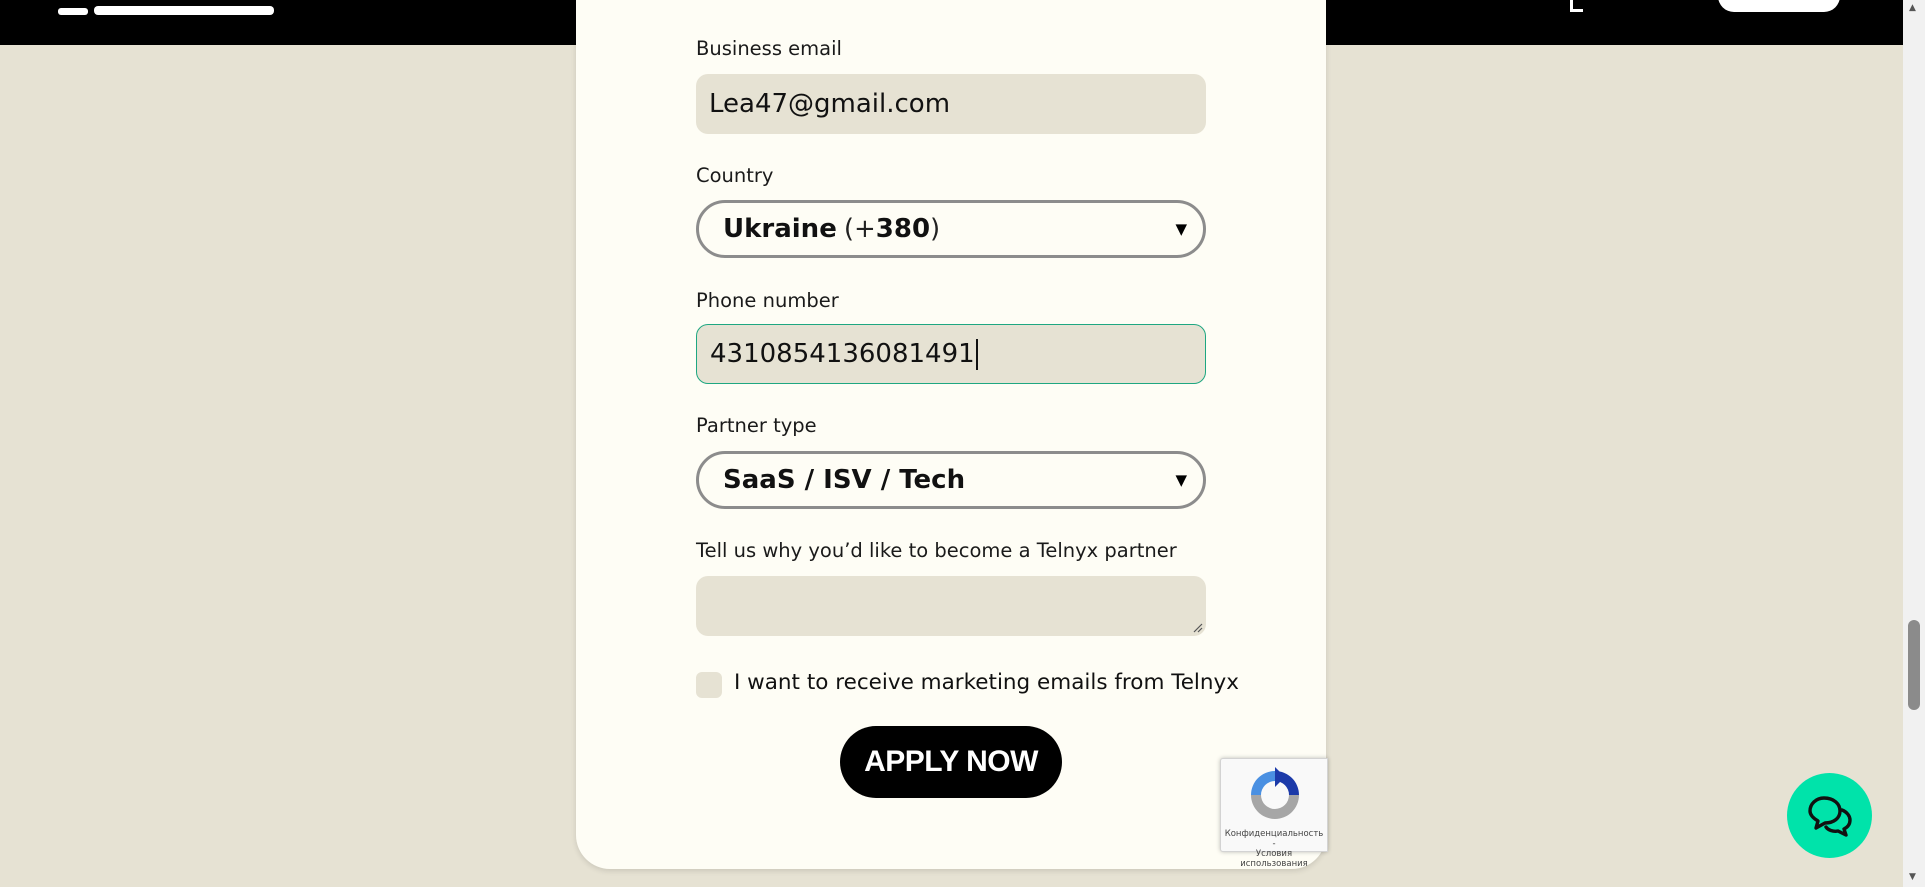  Describe the element at coordinates (935, 229) in the screenshot. I see `country-code-close: )` at that location.